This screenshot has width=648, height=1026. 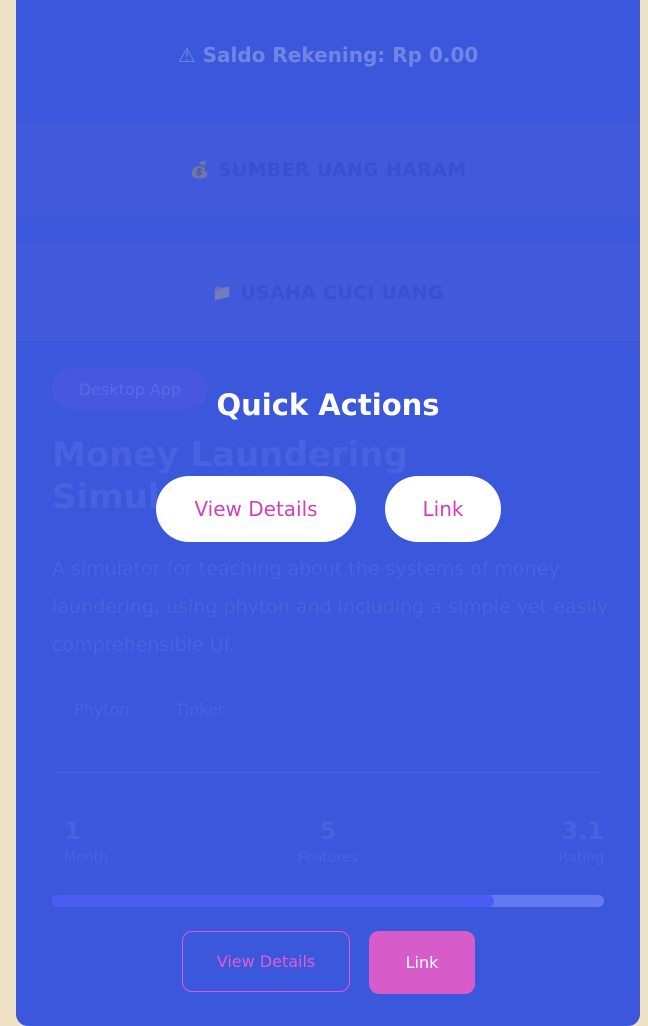 I want to click on stat-rating: 3.1 Rating, so click(x=581, y=842).